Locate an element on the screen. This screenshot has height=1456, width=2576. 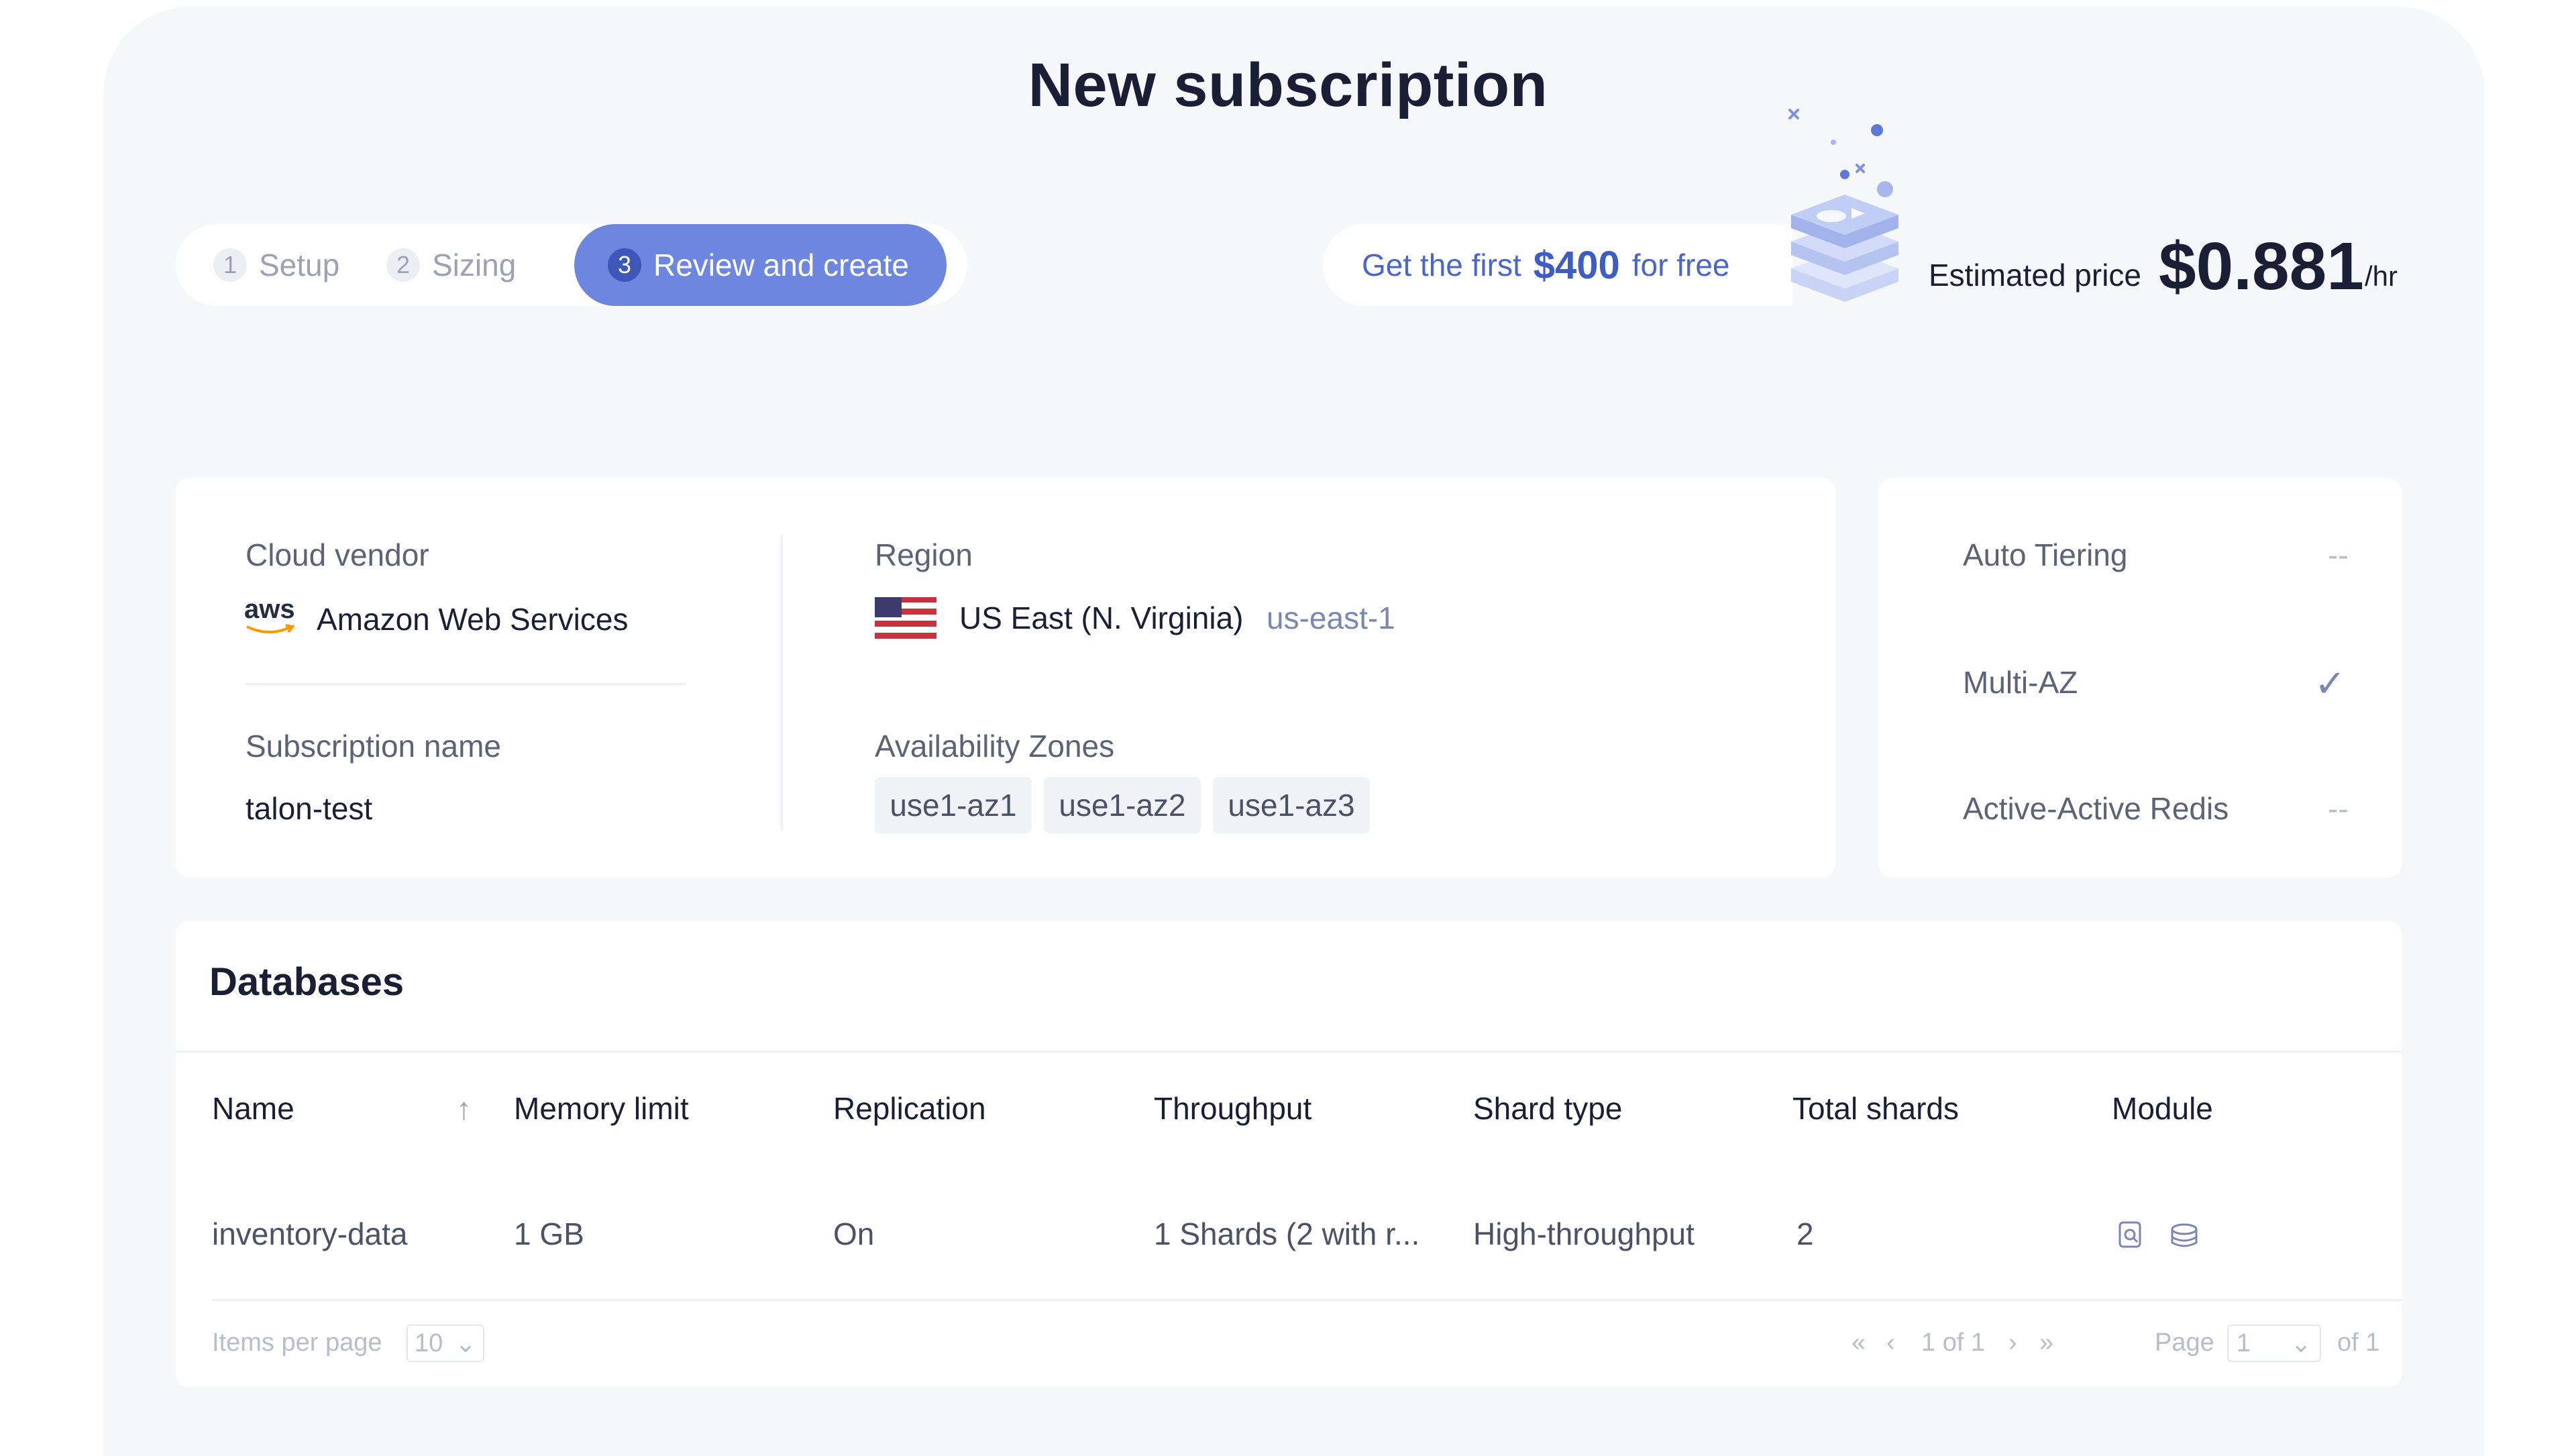
items-per-page-value: 10 is located at coordinates (429, 1343).